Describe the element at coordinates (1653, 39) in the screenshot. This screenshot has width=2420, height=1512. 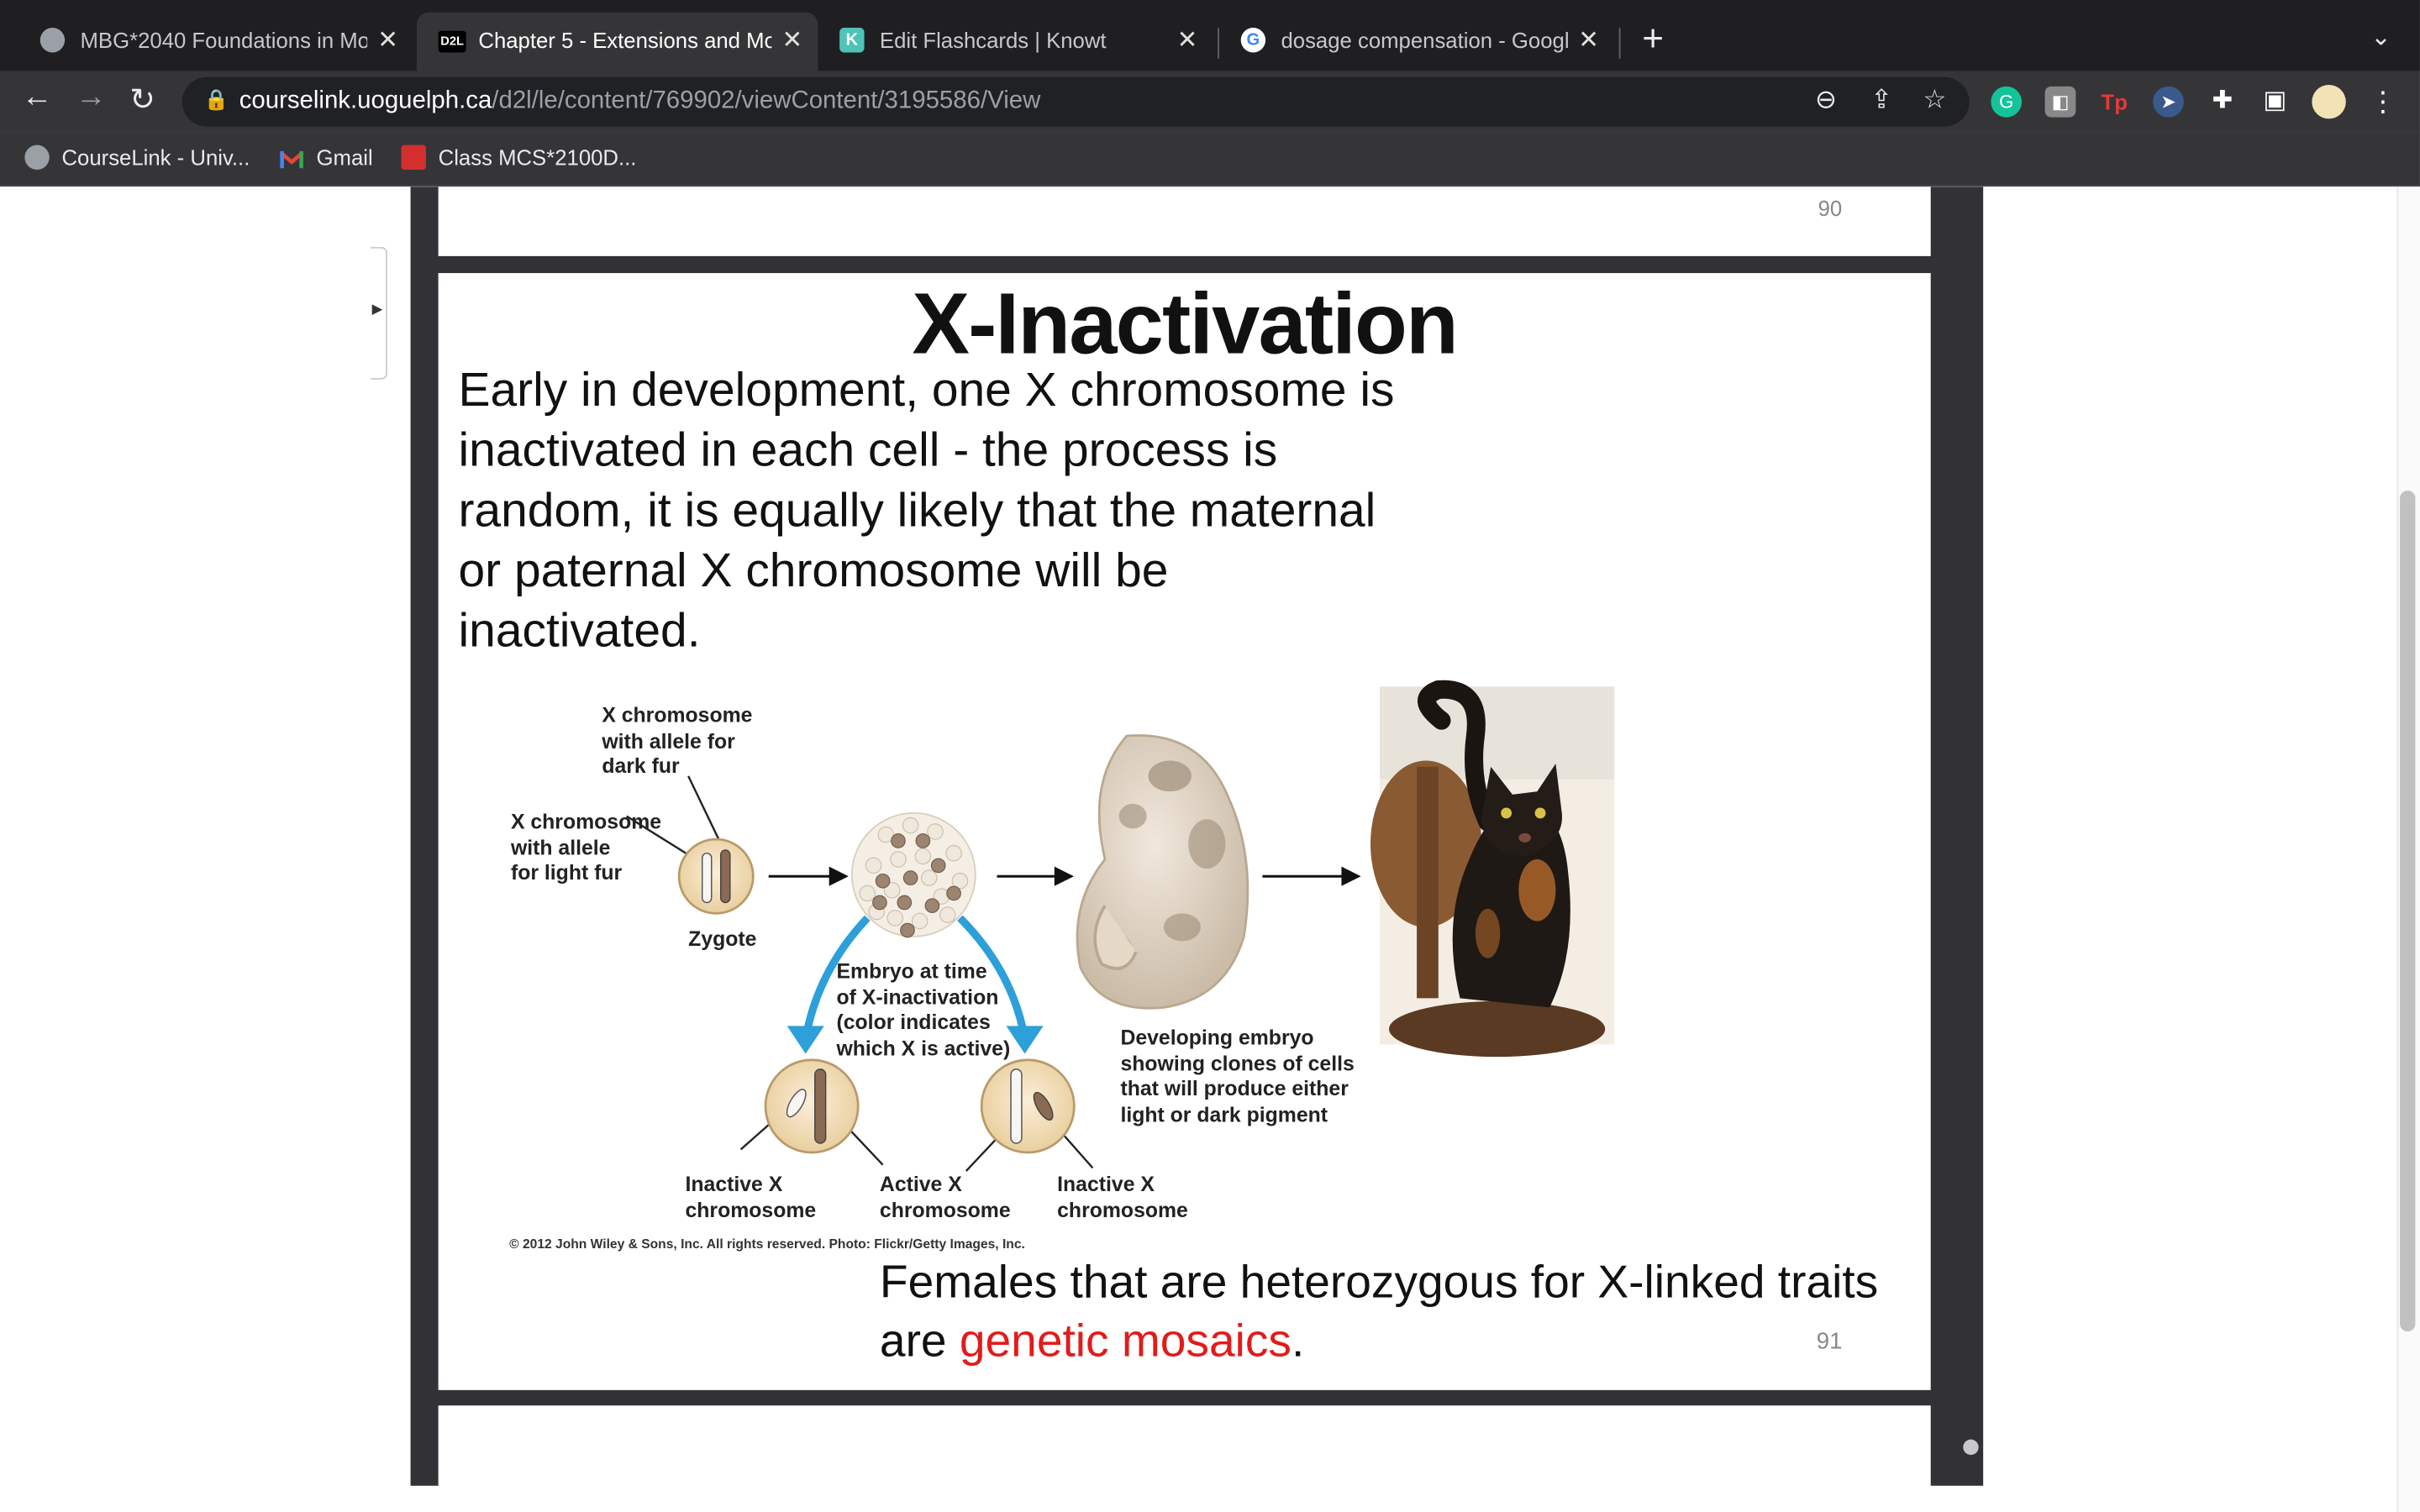
I see `new-tab-button: +` at that location.